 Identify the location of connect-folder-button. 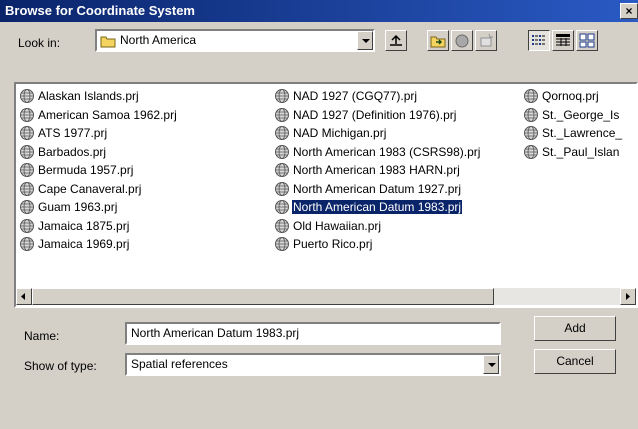
(438, 40).